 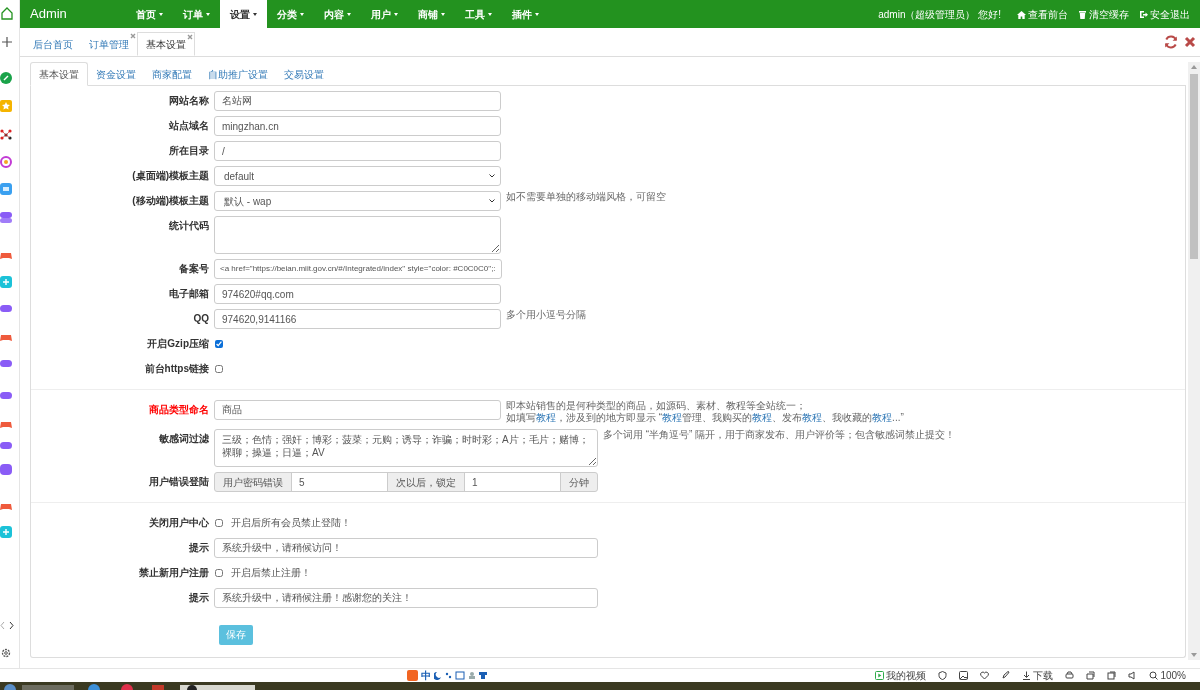 I want to click on text-field: 974620#qq.com, so click(x=357, y=294).